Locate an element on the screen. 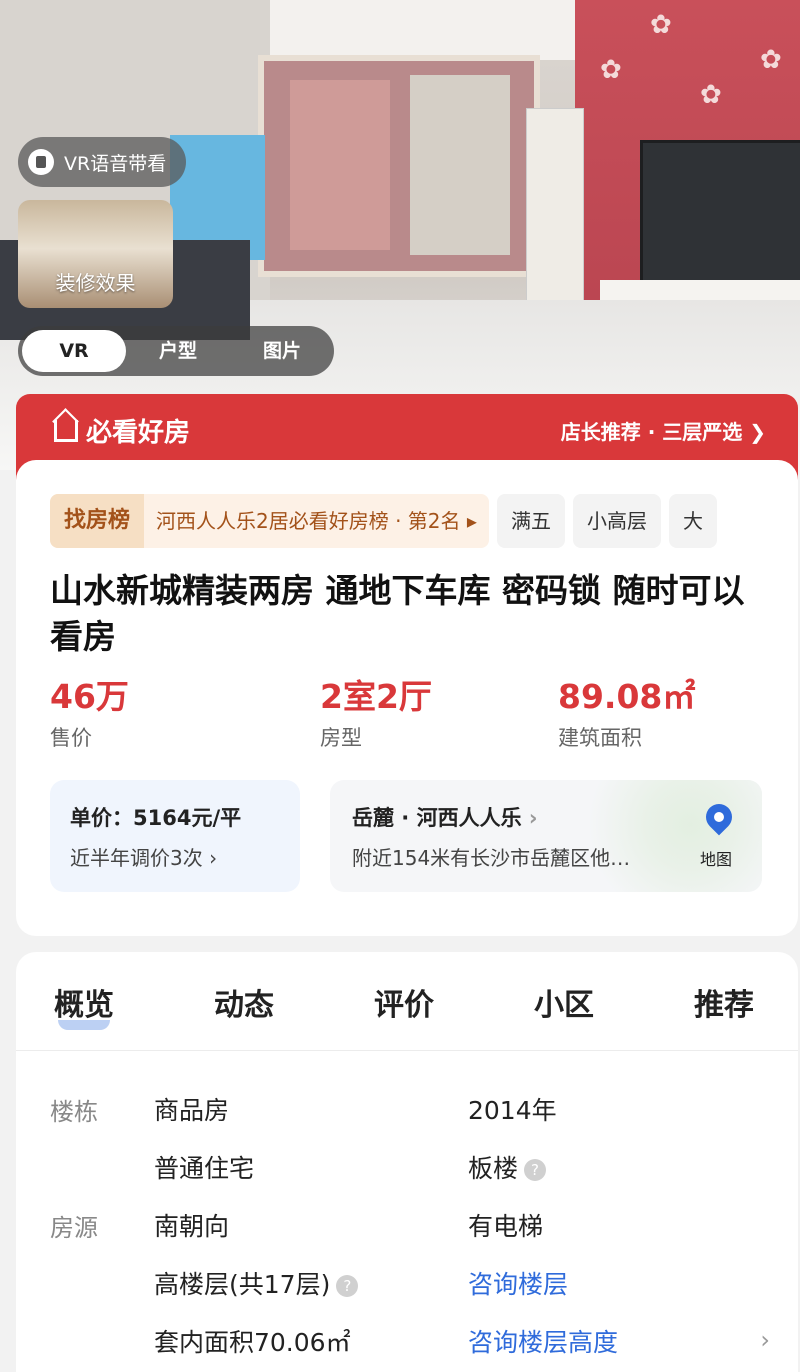  photo-tv is located at coordinates (720, 213).